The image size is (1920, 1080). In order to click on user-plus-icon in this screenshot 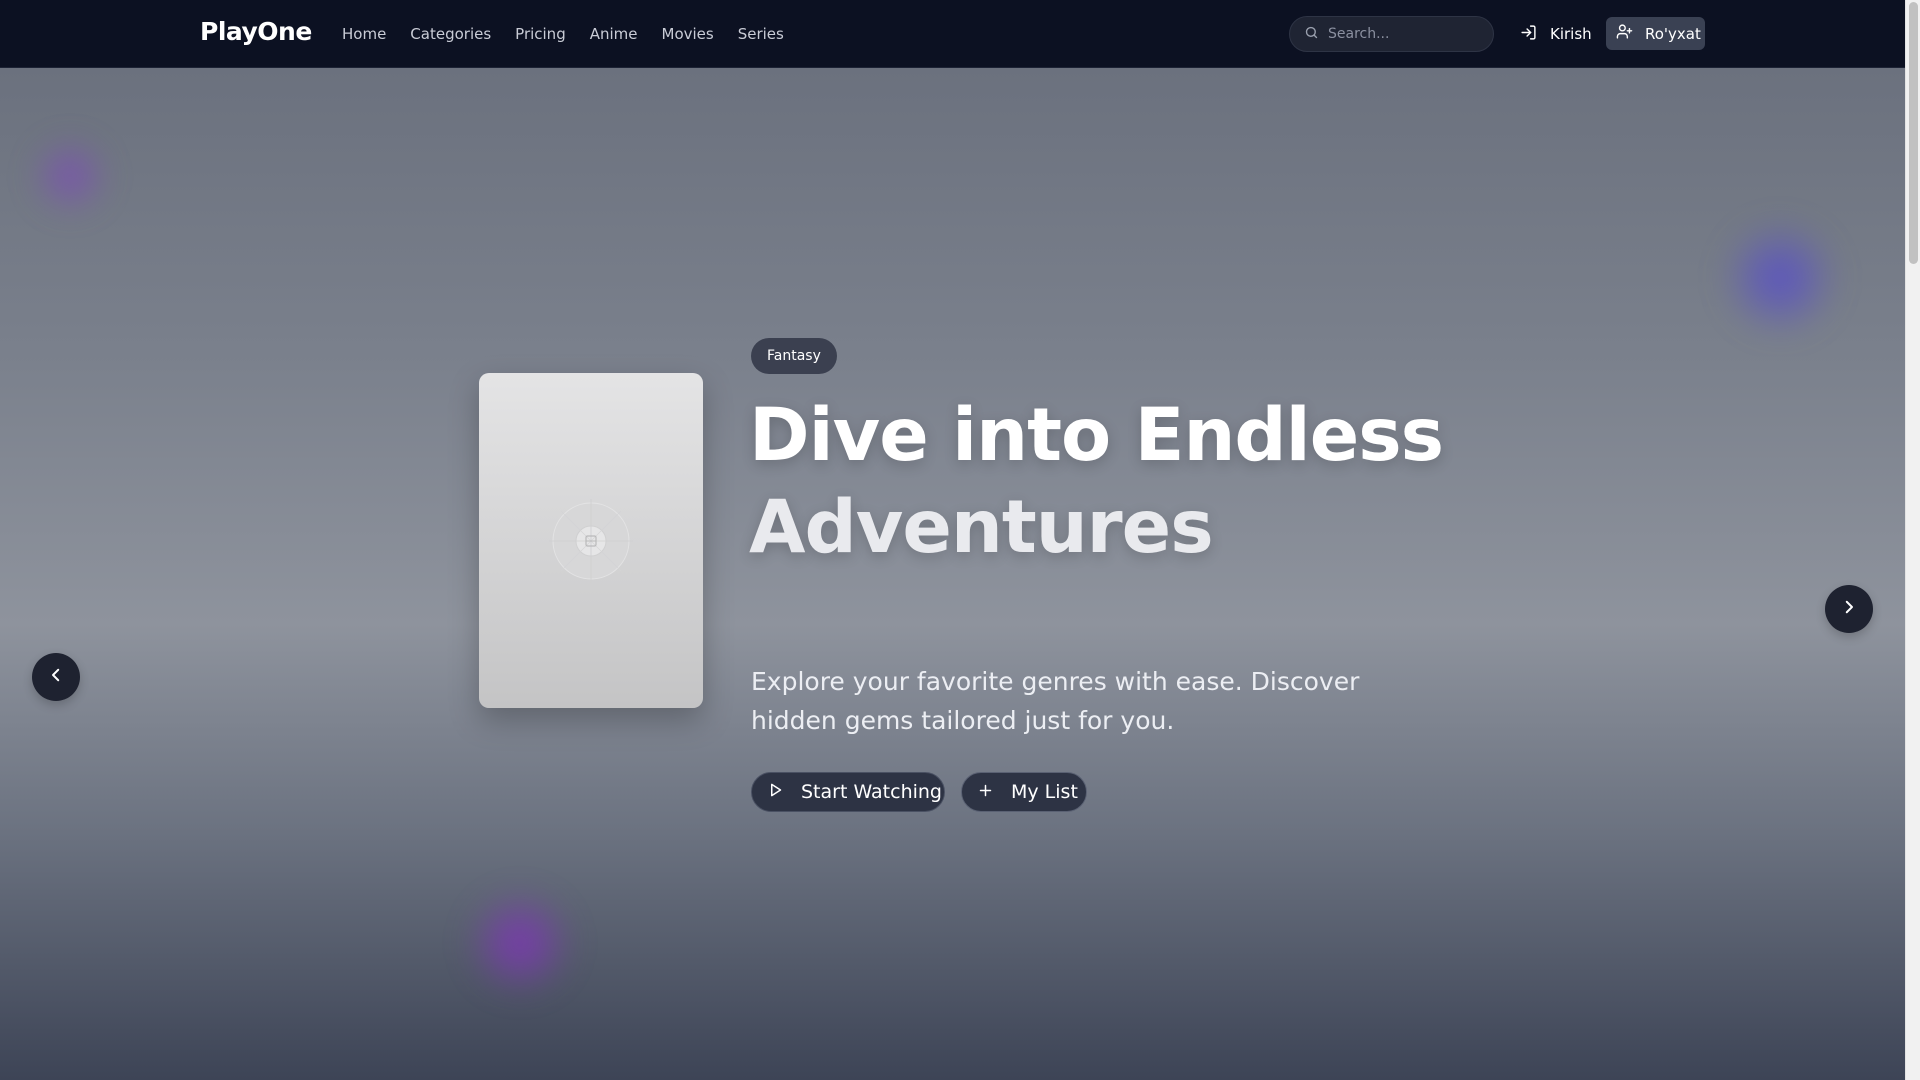, I will do `click(1624, 33)`.